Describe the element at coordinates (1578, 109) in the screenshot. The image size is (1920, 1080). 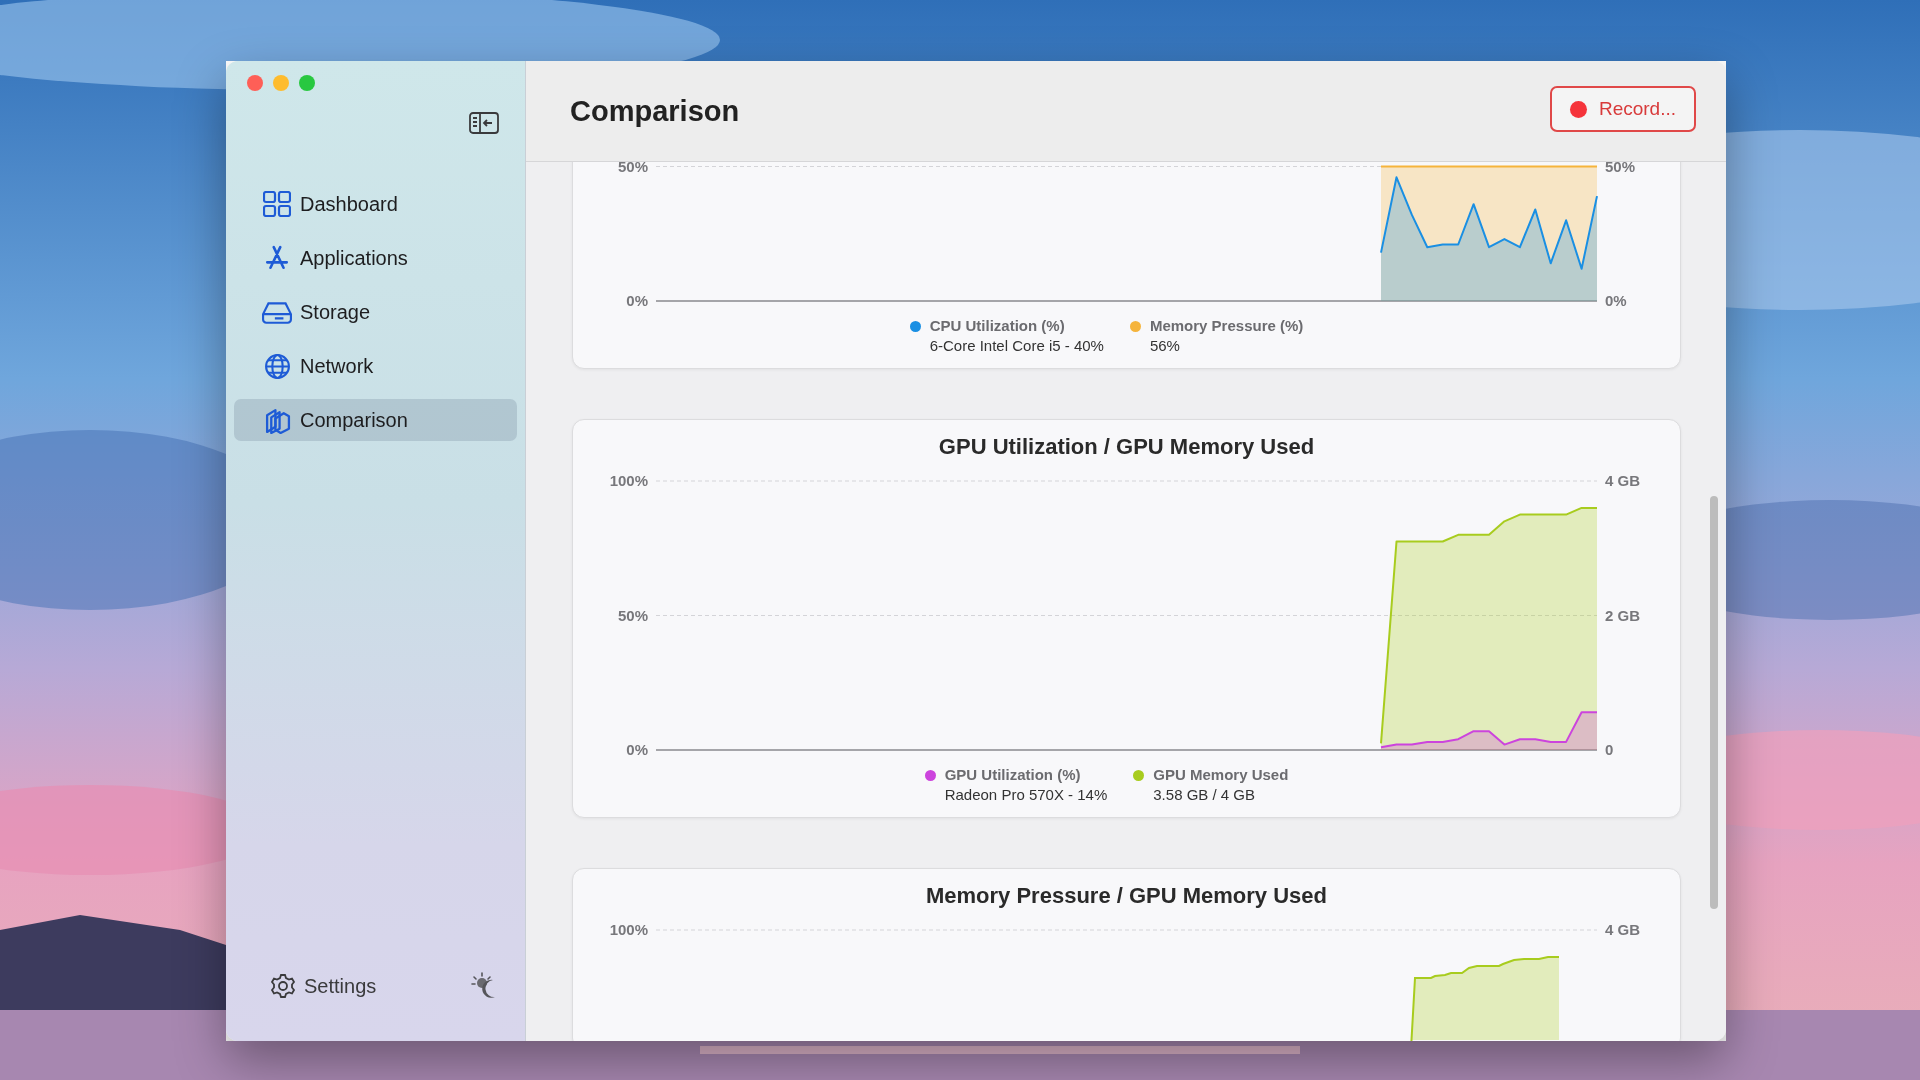
I see `record-icon` at that location.